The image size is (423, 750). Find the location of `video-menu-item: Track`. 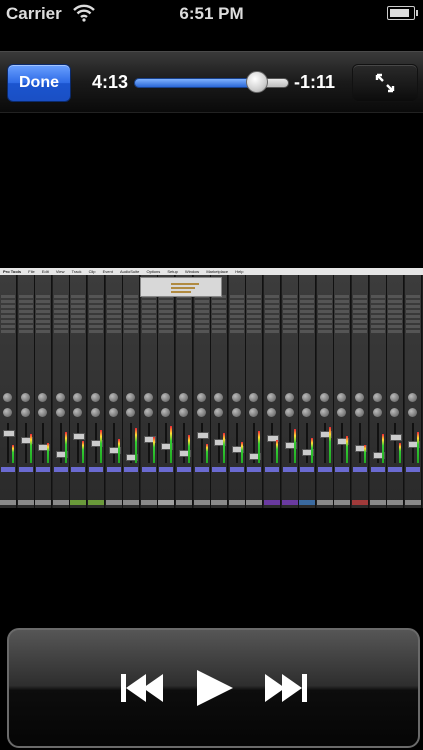

video-menu-item: Track is located at coordinates (76, 271).